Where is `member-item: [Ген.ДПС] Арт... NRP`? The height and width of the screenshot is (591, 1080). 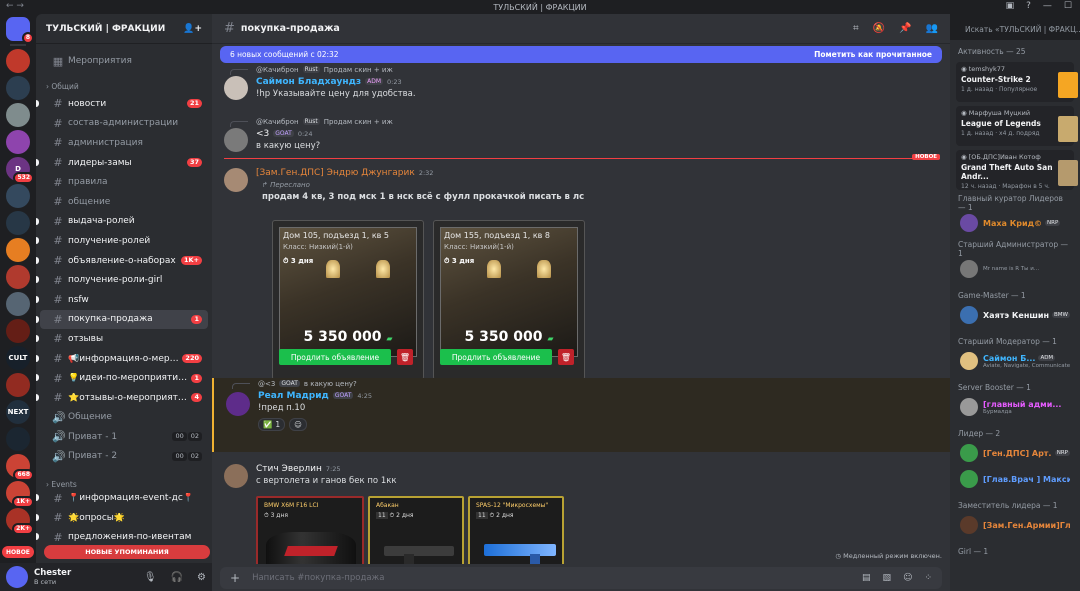
member-item: [Ген.ДПС] Арт... NRP is located at coordinates (1015, 453).